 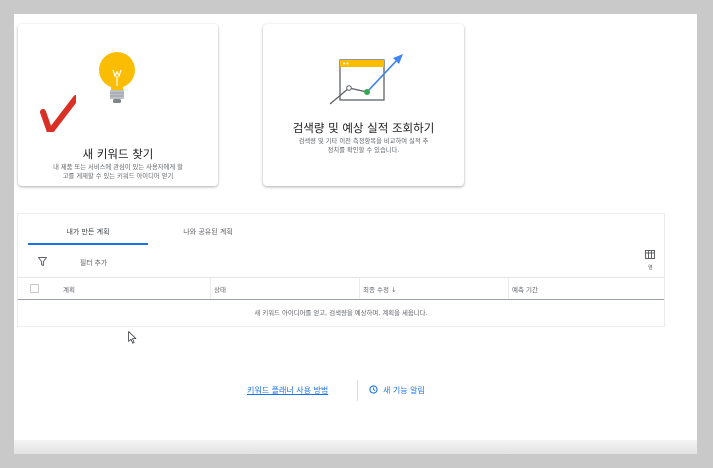 I want to click on card-description-line: 검색량 및 기타 이전 측정항목을 비교하여 실적 추, so click(x=363, y=141).